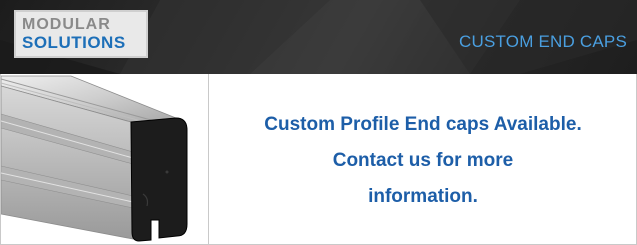 The width and height of the screenshot is (637, 245). Describe the element at coordinates (423, 124) in the screenshot. I see `message-line-1: Custom Profile End caps Available.` at that location.